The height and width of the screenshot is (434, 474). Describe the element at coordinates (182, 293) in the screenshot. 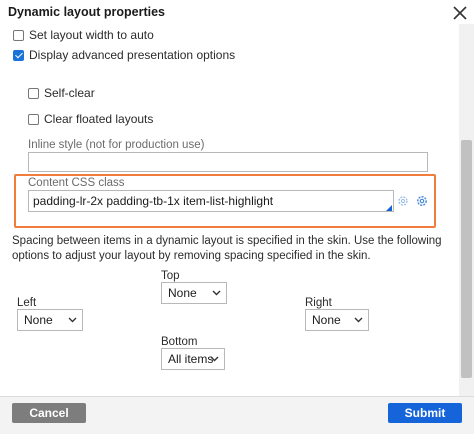

I see `top-spacing-value: None` at that location.